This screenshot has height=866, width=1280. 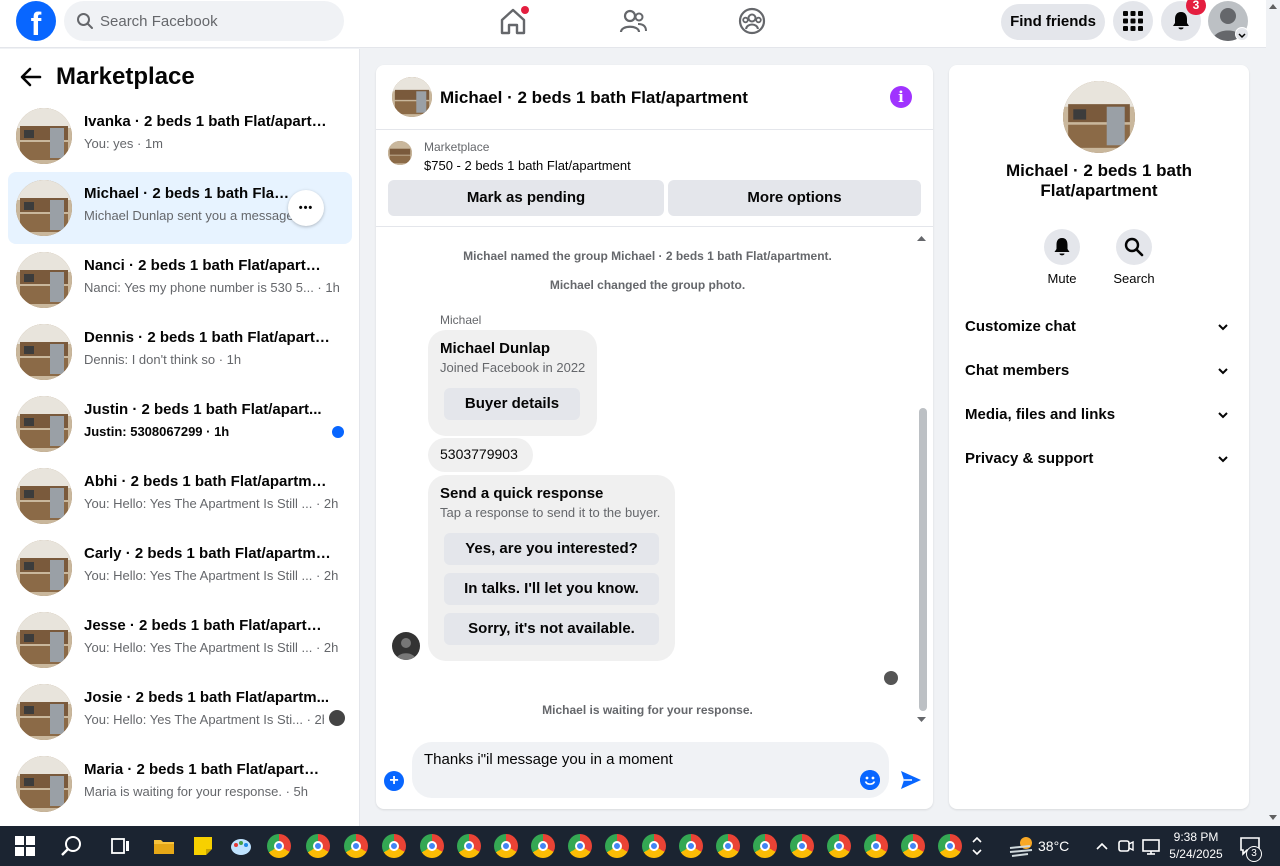 What do you see at coordinates (512, 404) in the screenshot?
I see `buyer-details-button: Buyer details` at bounding box center [512, 404].